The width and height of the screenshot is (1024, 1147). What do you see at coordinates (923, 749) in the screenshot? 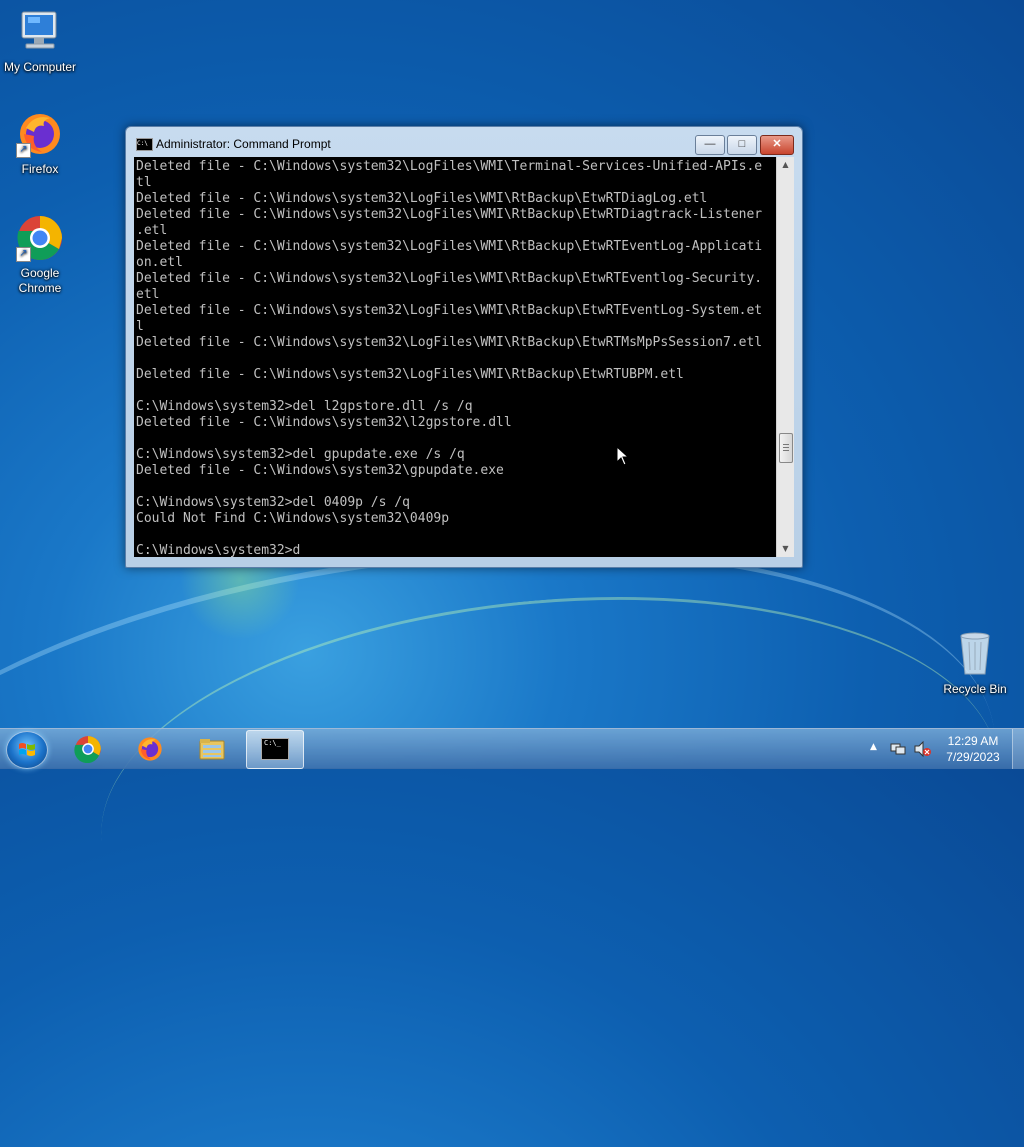
I see `volume-muted-icon` at bounding box center [923, 749].